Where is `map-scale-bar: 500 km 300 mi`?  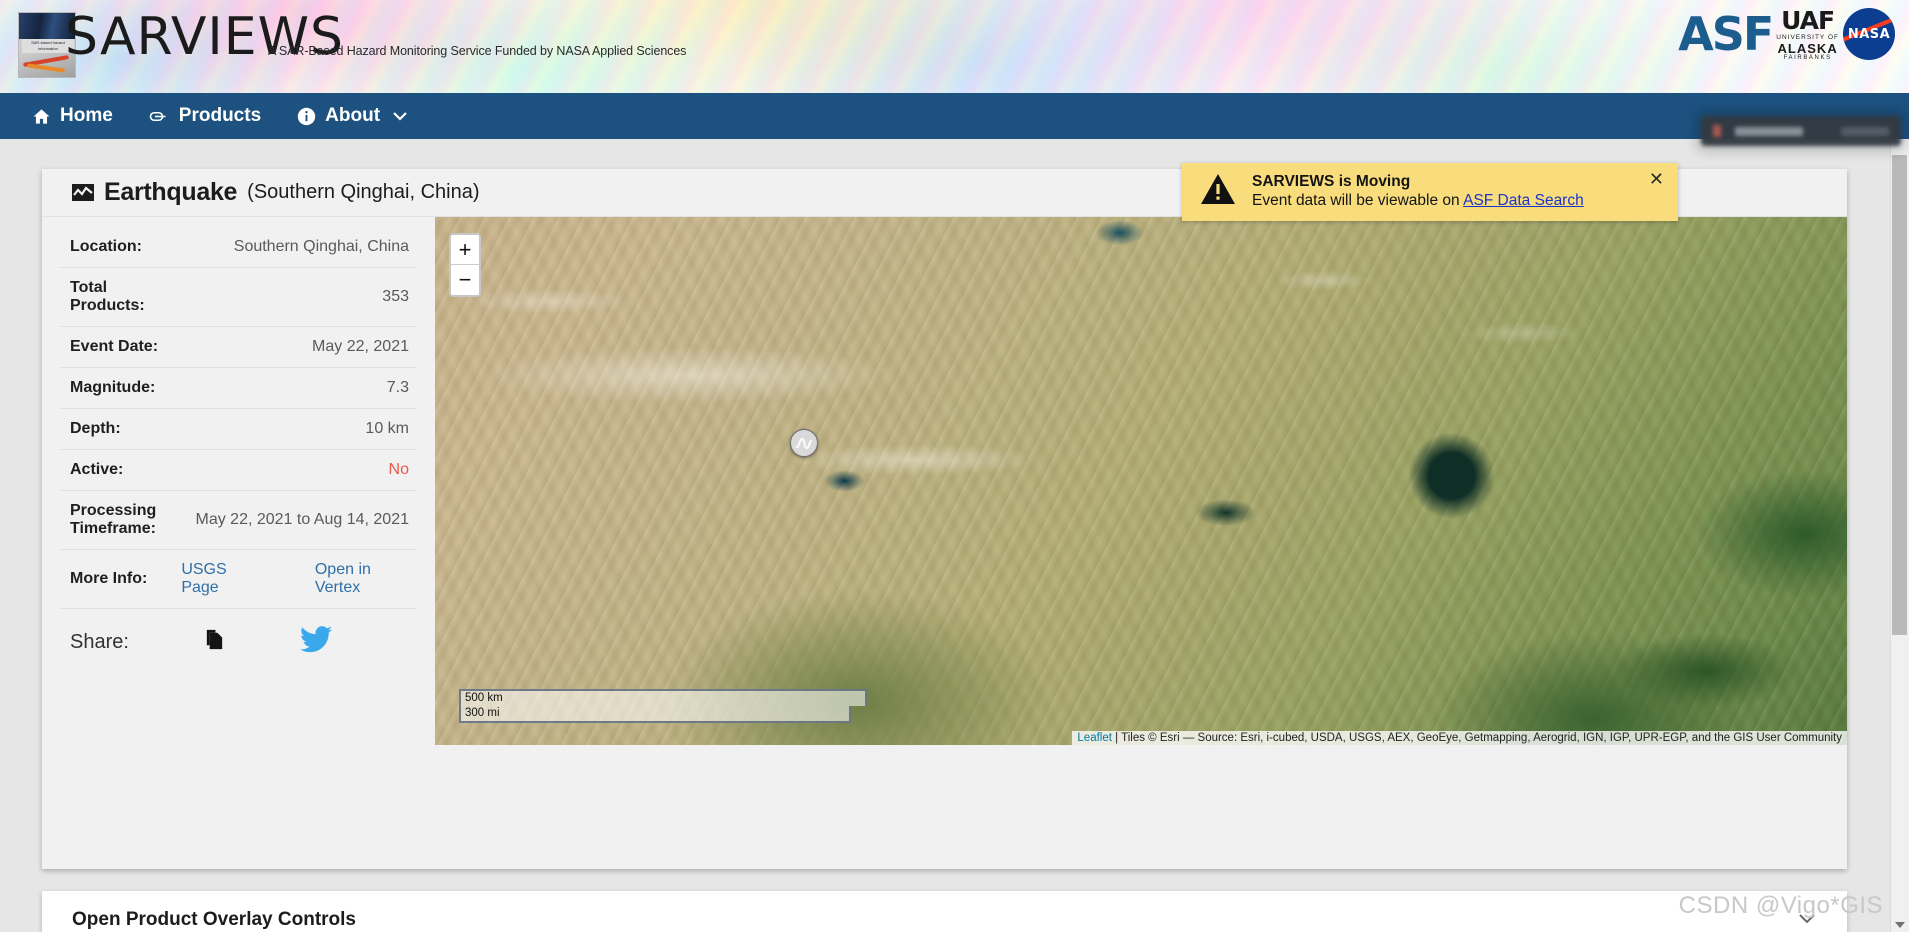
map-scale-bar: 500 km 300 mi is located at coordinates (663, 706).